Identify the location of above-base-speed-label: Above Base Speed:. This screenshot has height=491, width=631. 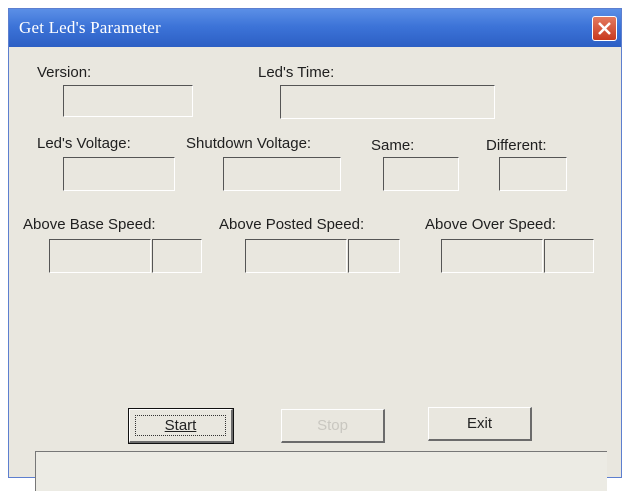
(89, 224).